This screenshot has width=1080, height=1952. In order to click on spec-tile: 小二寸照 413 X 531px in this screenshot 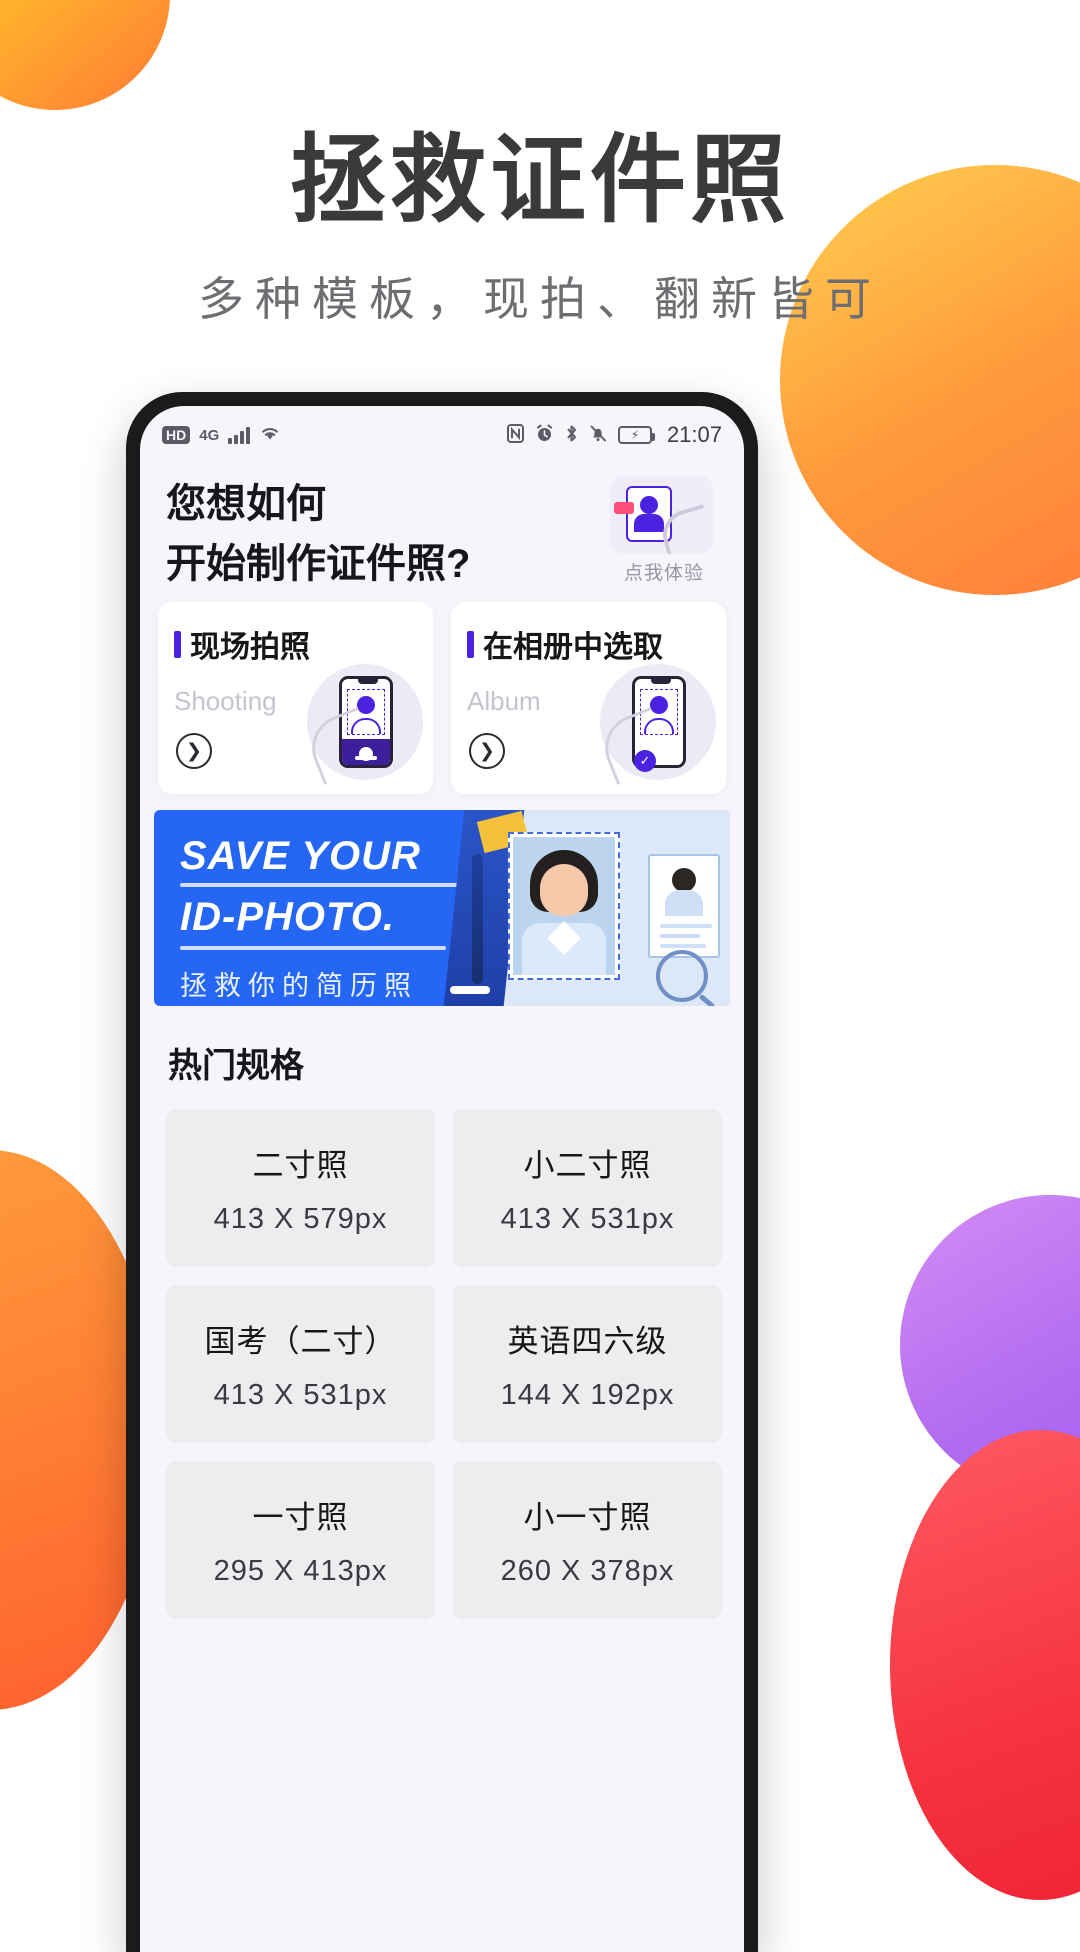, I will do `click(587, 1188)`.